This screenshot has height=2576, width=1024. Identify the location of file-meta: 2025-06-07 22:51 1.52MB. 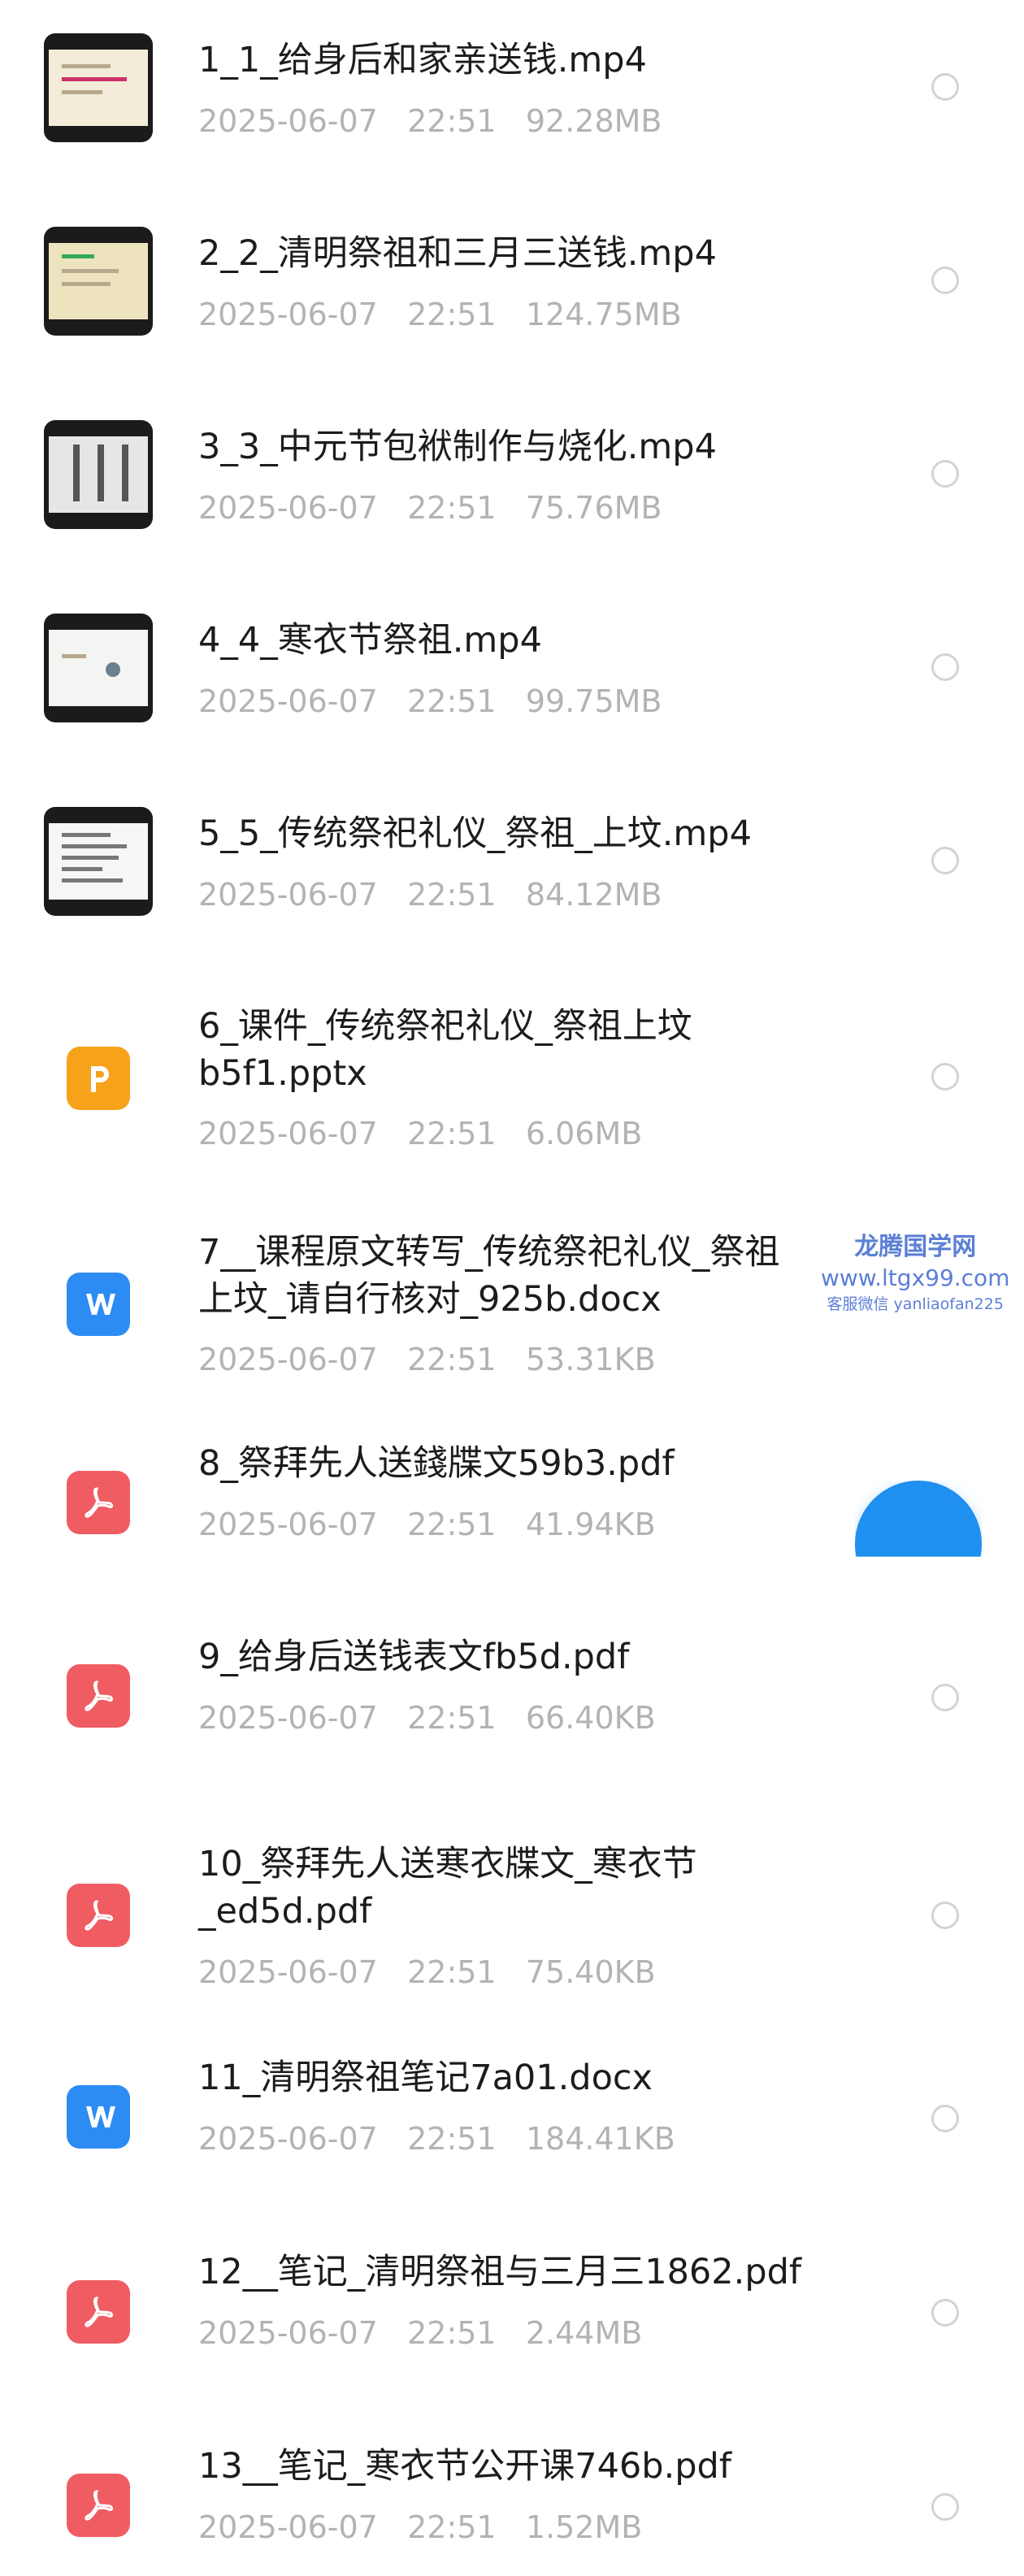
(420, 2527).